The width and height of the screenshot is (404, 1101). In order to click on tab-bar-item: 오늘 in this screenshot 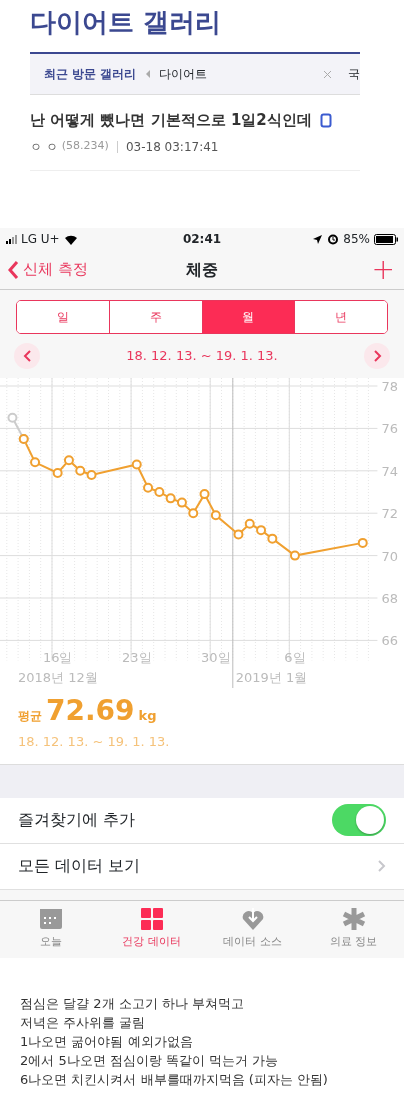, I will do `click(50, 929)`.